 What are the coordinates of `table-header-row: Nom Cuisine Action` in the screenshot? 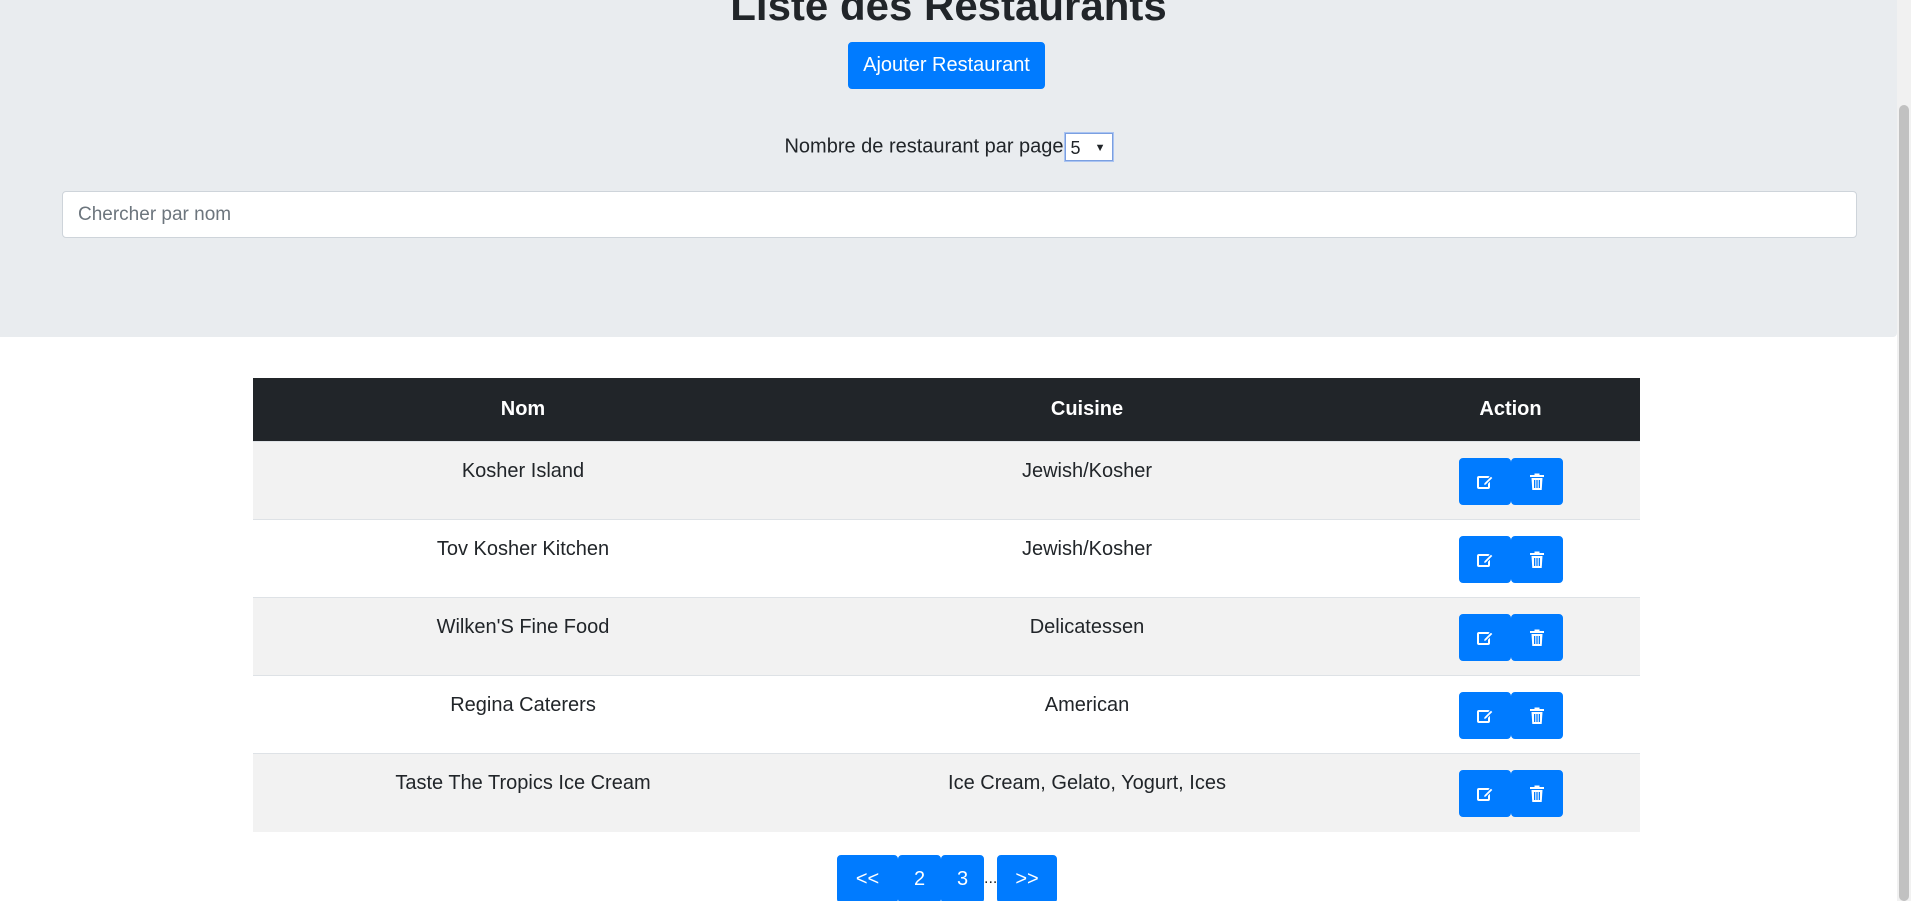 It's located at (946, 410).